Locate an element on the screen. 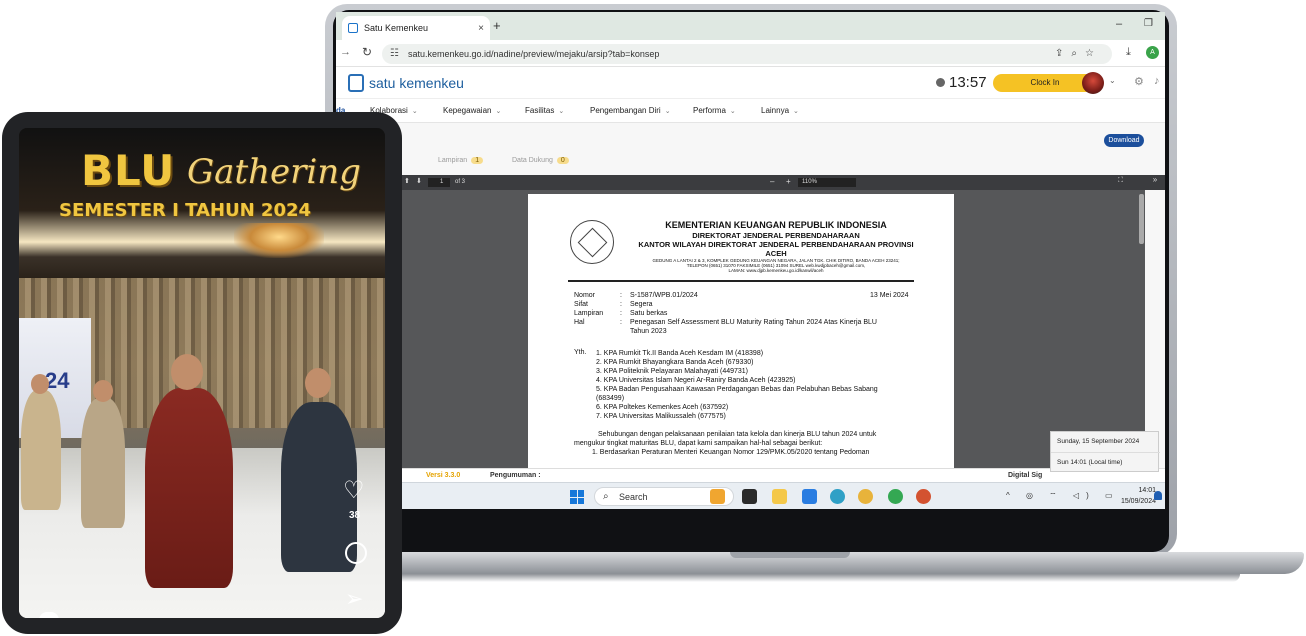  chrome-icon is located at coordinates (865, 496).